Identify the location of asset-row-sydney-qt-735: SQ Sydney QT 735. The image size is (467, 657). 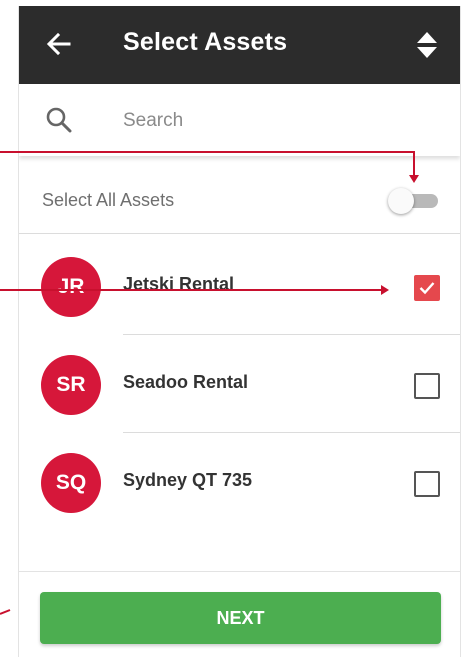
(239, 482).